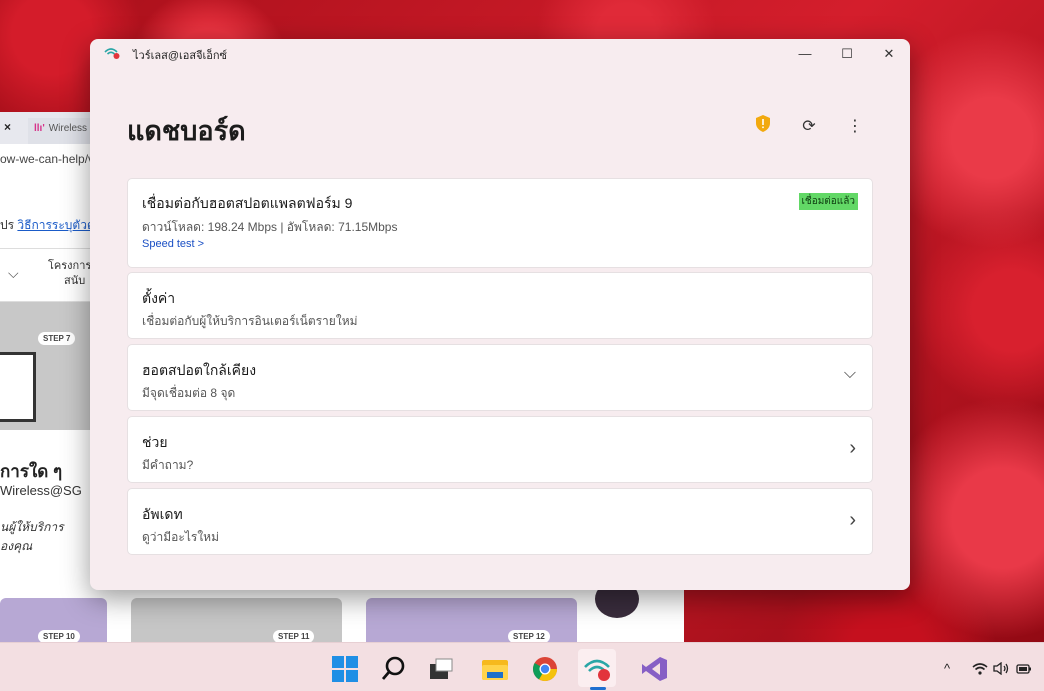 Image resolution: width=1044 pixels, height=691 pixels. I want to click on step-10-card: STEP 10, so click(53, 620).